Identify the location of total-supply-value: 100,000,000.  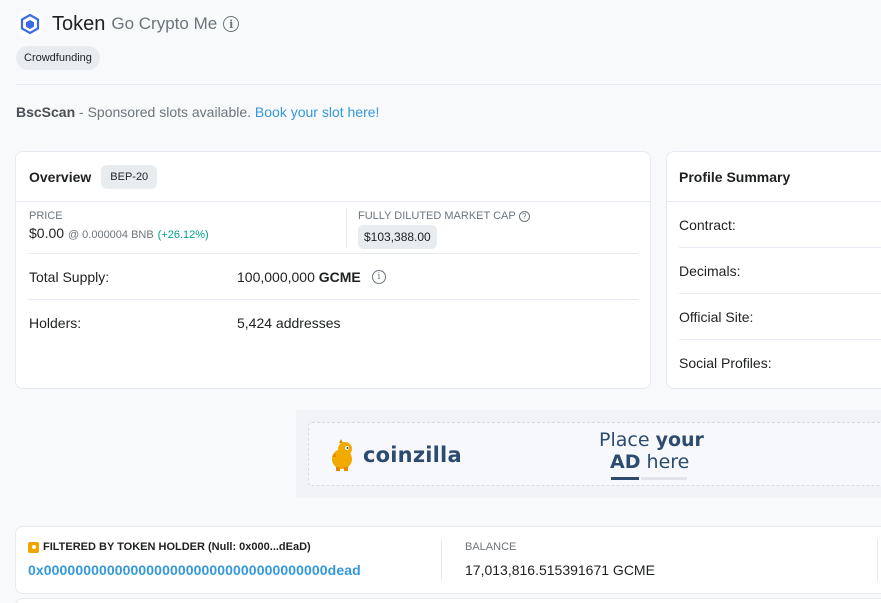
(276, 276).